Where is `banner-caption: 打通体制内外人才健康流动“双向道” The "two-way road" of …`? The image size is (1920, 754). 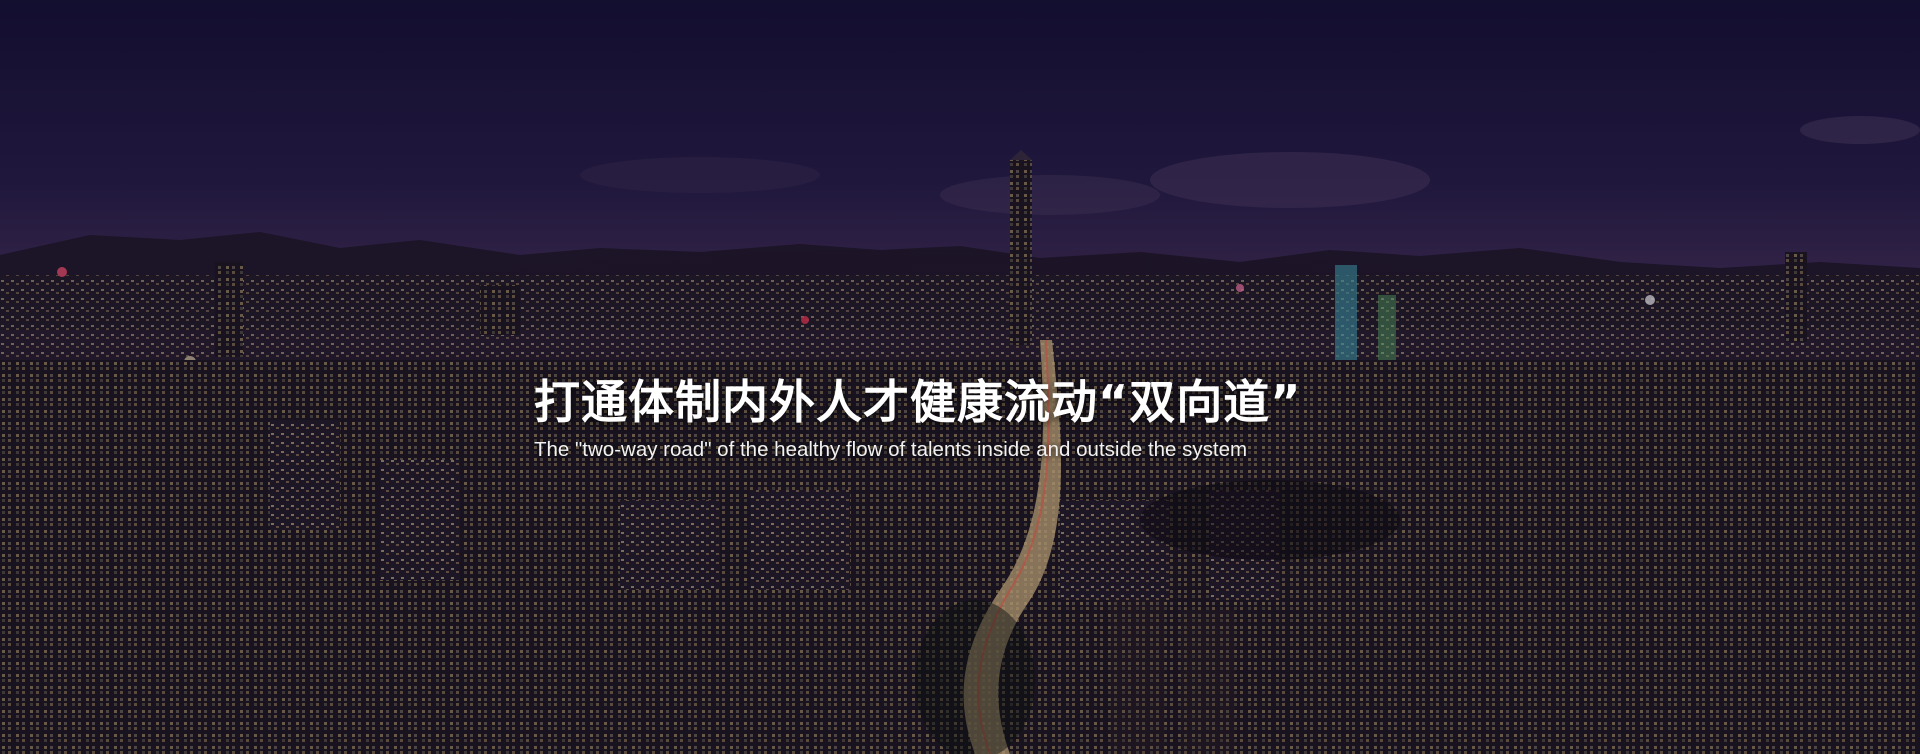 banner-caption: 打通体制内外人才健康流动“双向道” The "two-way road" of … is located at coordinates (964, 417).